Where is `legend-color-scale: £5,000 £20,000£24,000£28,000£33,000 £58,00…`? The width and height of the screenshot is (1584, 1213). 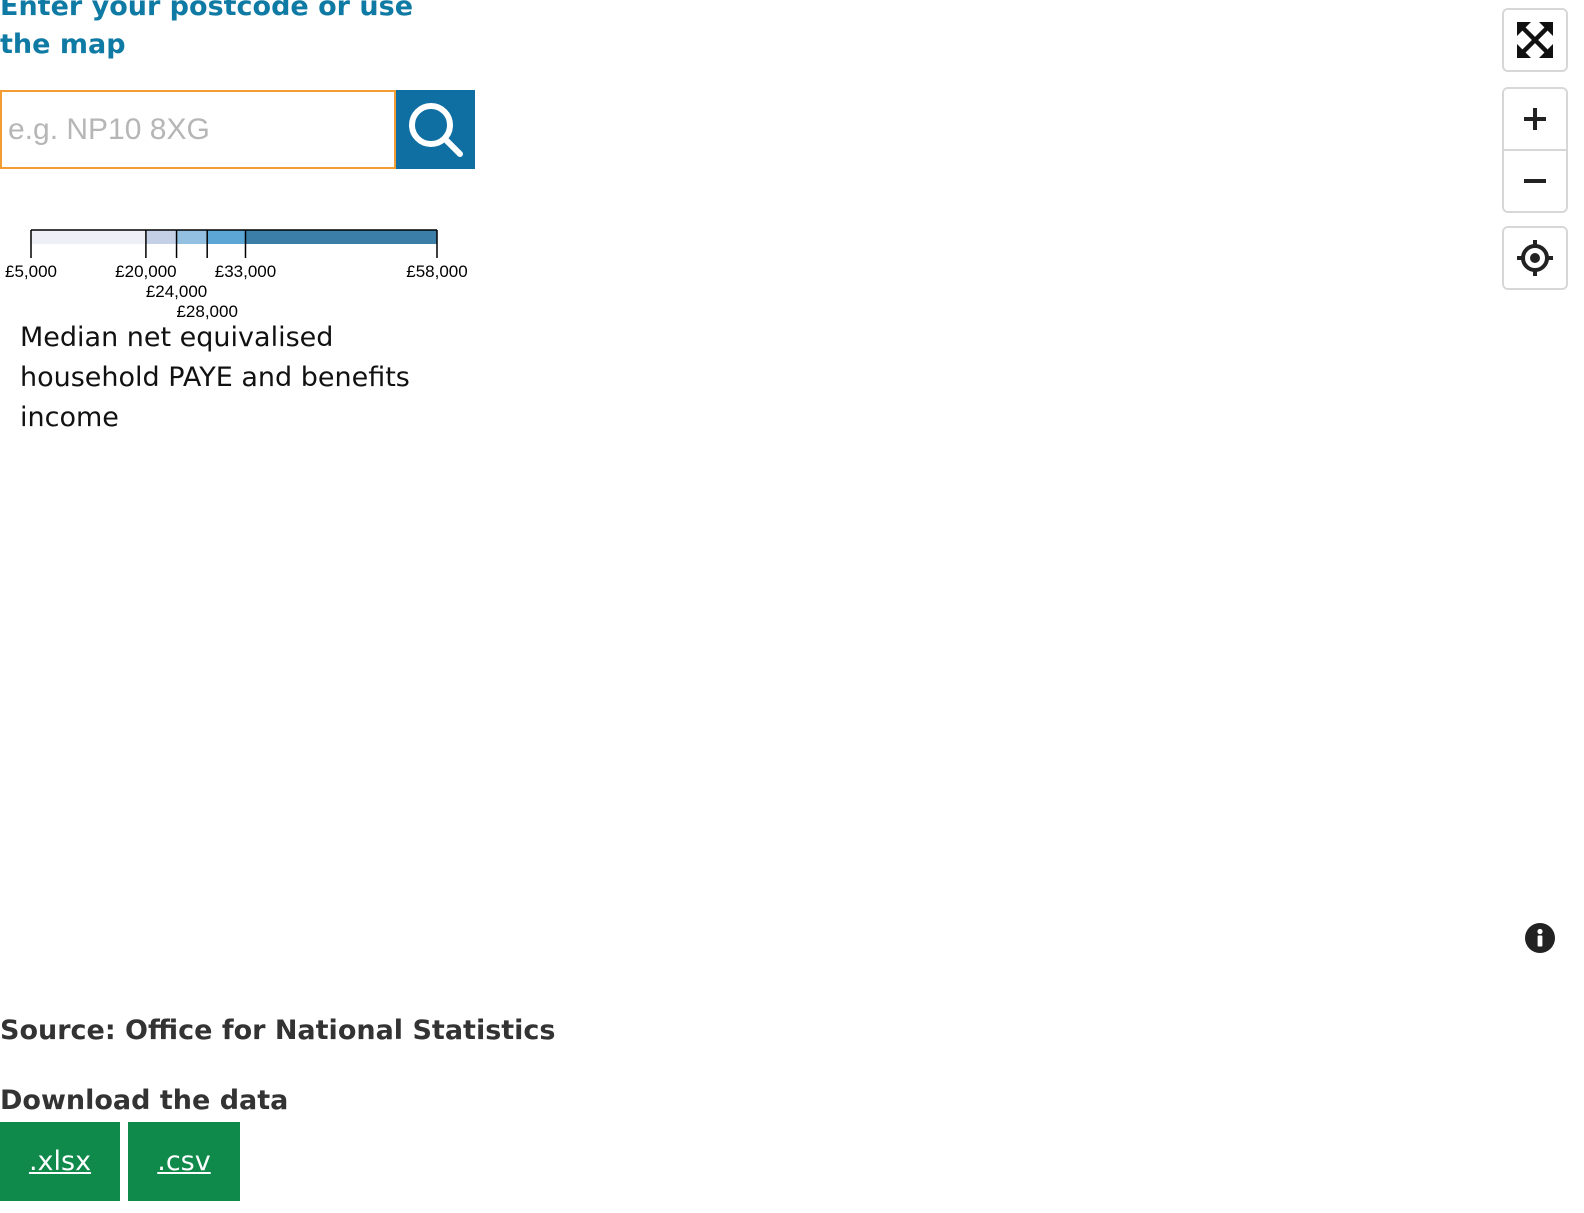 legend-color-scale: £5,000 £20,000£24,000£28,000£33,000 £58,00… is located at coordinates (236, 275).